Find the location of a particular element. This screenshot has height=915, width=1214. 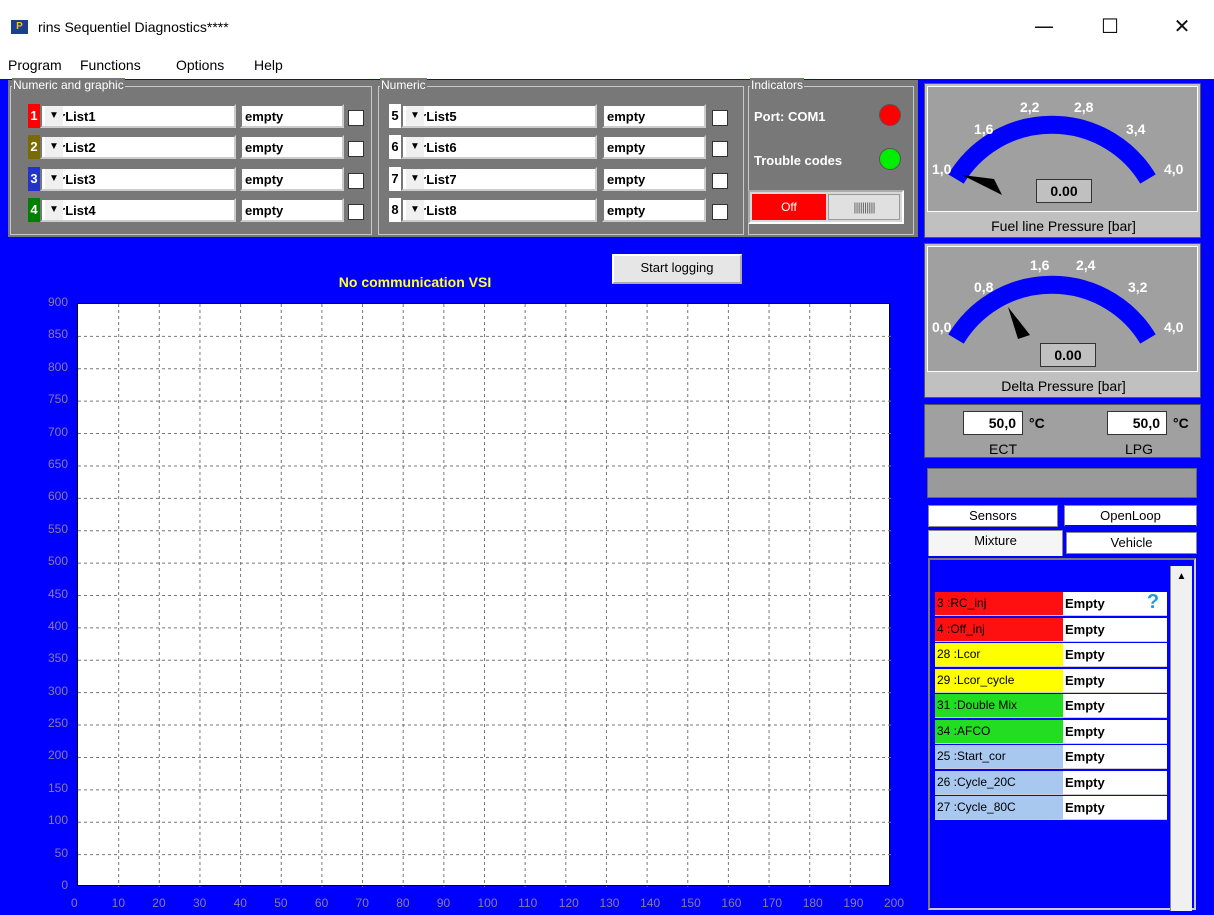

list-item: 29 :Lcor_cycle Empty is located at coordinates (1051, 680).